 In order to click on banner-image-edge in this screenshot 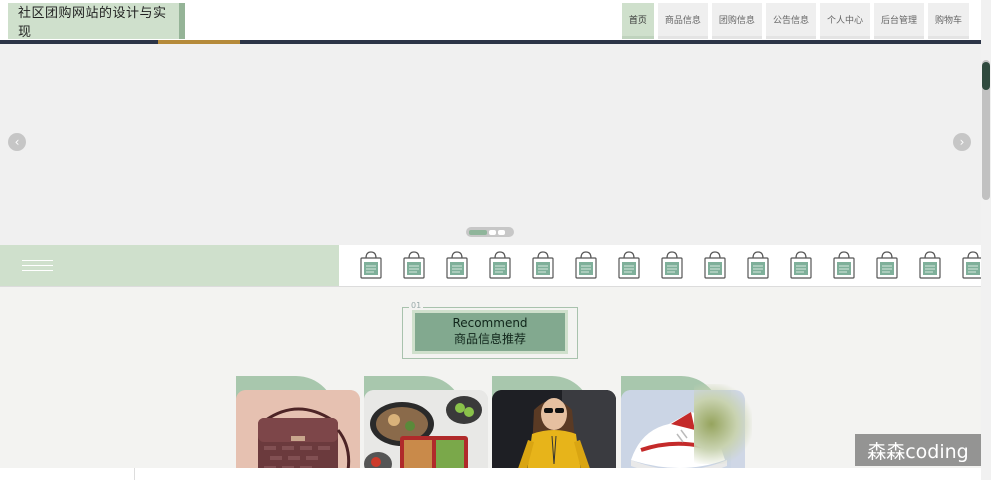, I will do `click(490, 42)`.